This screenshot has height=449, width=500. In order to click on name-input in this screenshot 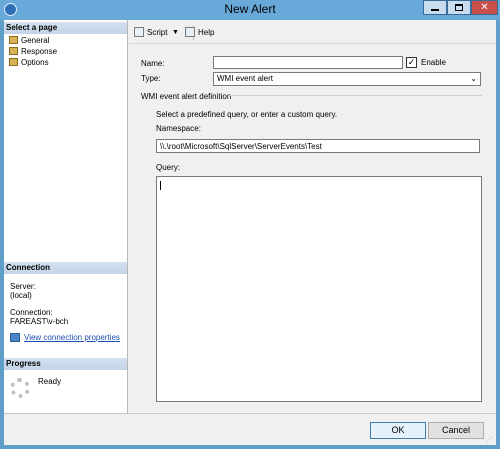, I will do `click(308, 62)`.